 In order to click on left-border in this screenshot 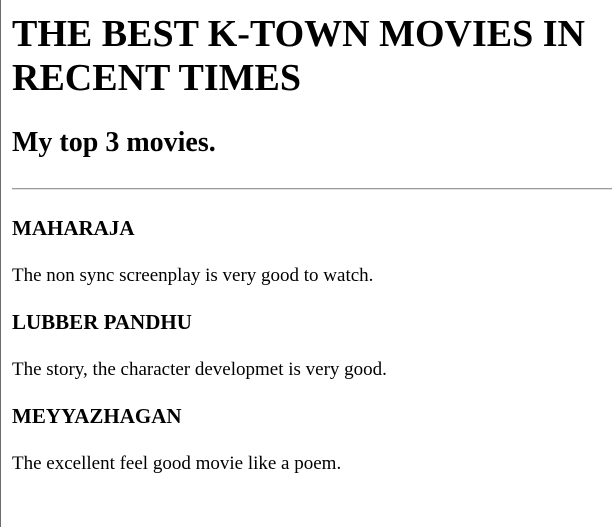, I will do `click(0, 263)`.